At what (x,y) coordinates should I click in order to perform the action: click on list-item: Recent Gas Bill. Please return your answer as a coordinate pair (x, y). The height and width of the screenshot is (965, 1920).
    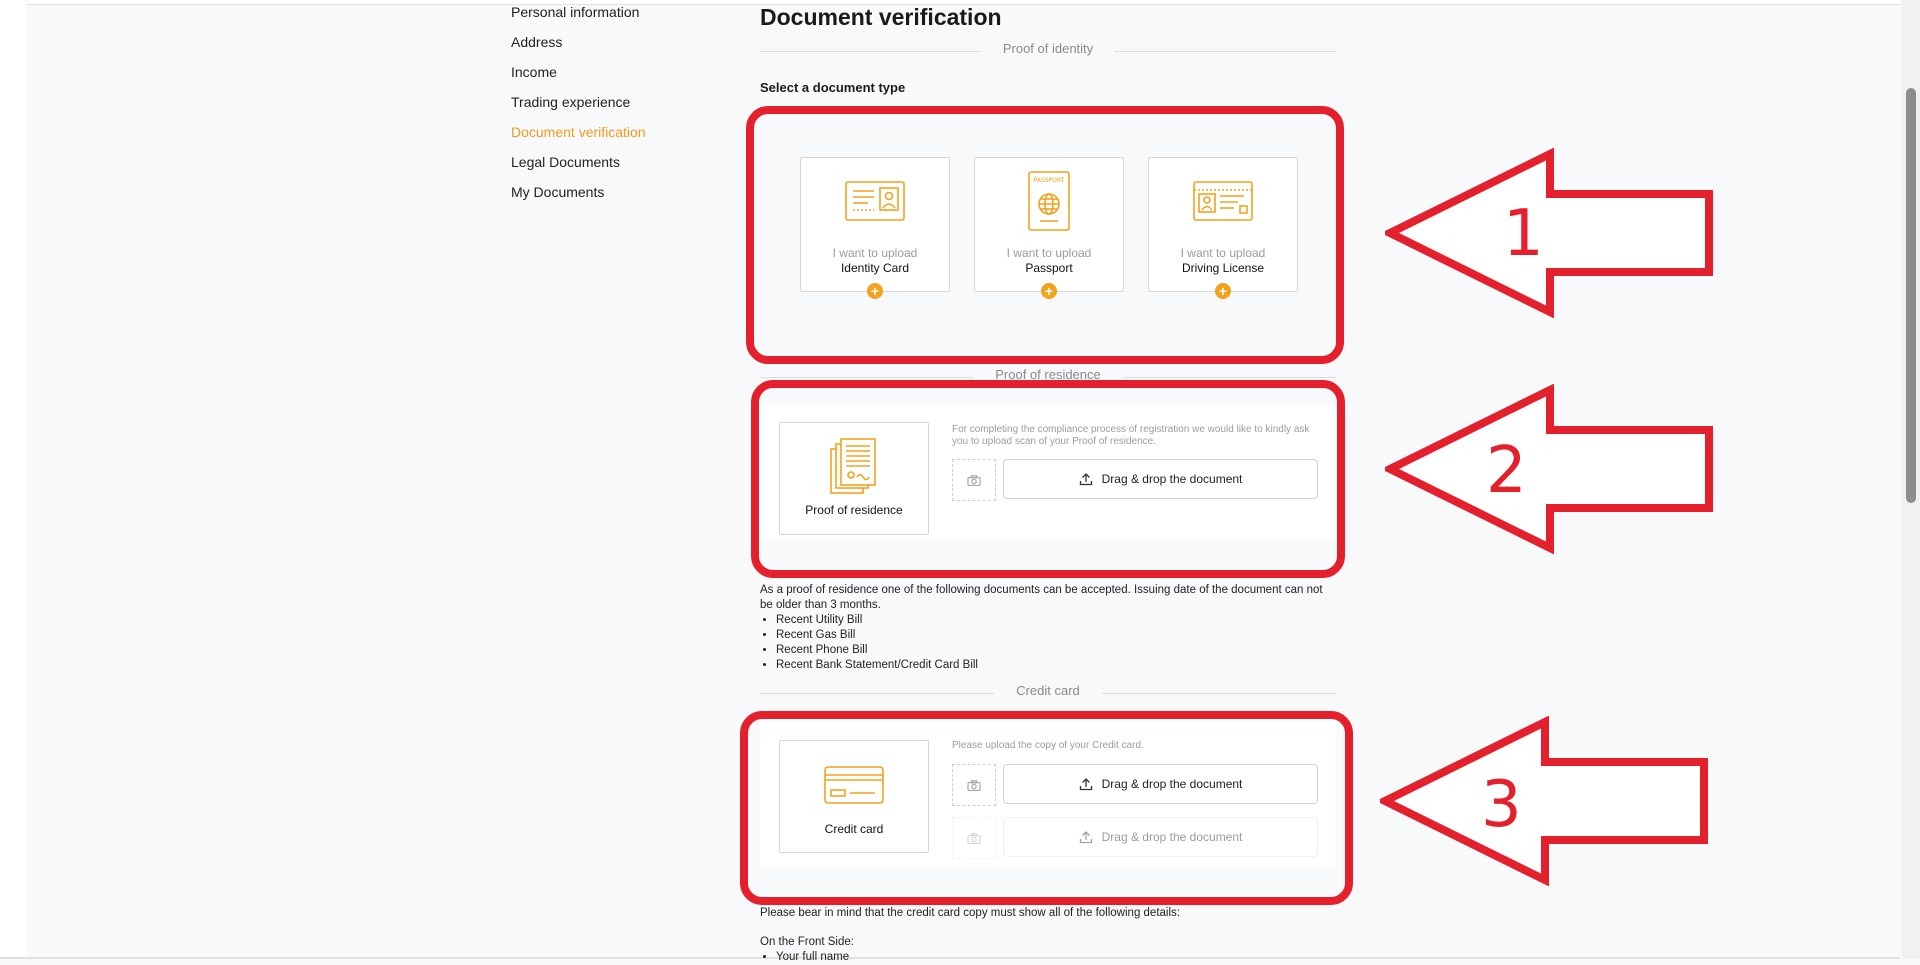
    Looking at the image, I should click on (1056, 635).